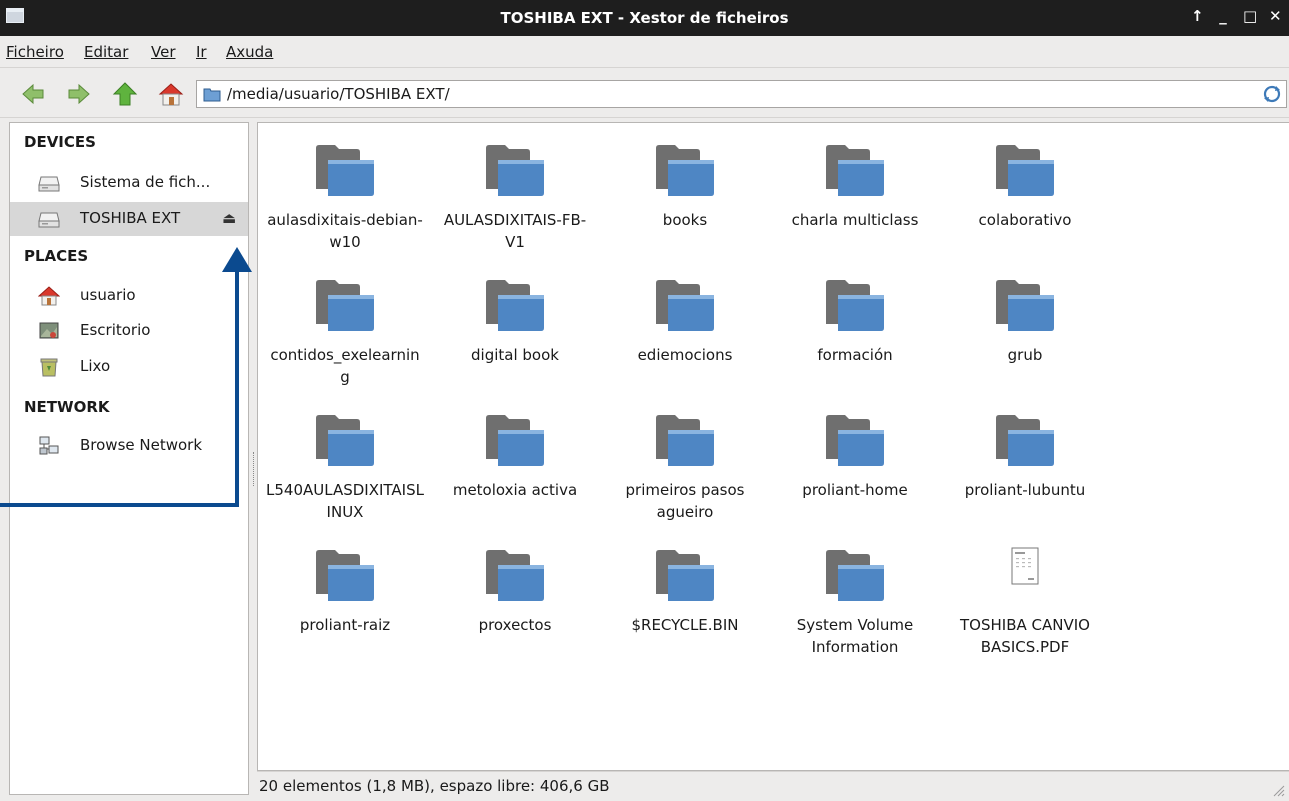 The image size is (1289, 801). What do you see at coordinates (1025, 636) in the screenshot?
I see `file-name: TOSHIBA CANVIO BASICS.PDF` at bounding box center [1025, 636].